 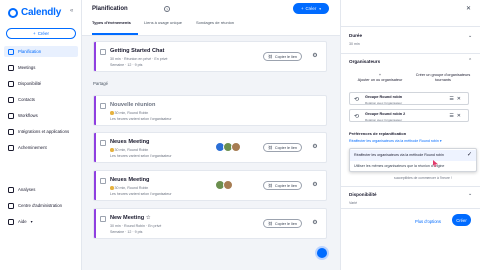 What do you see at coordinates (428, 221) in the screenshot?
I see `more-options-link: Plus d'options` at bounding box center [428, 221].